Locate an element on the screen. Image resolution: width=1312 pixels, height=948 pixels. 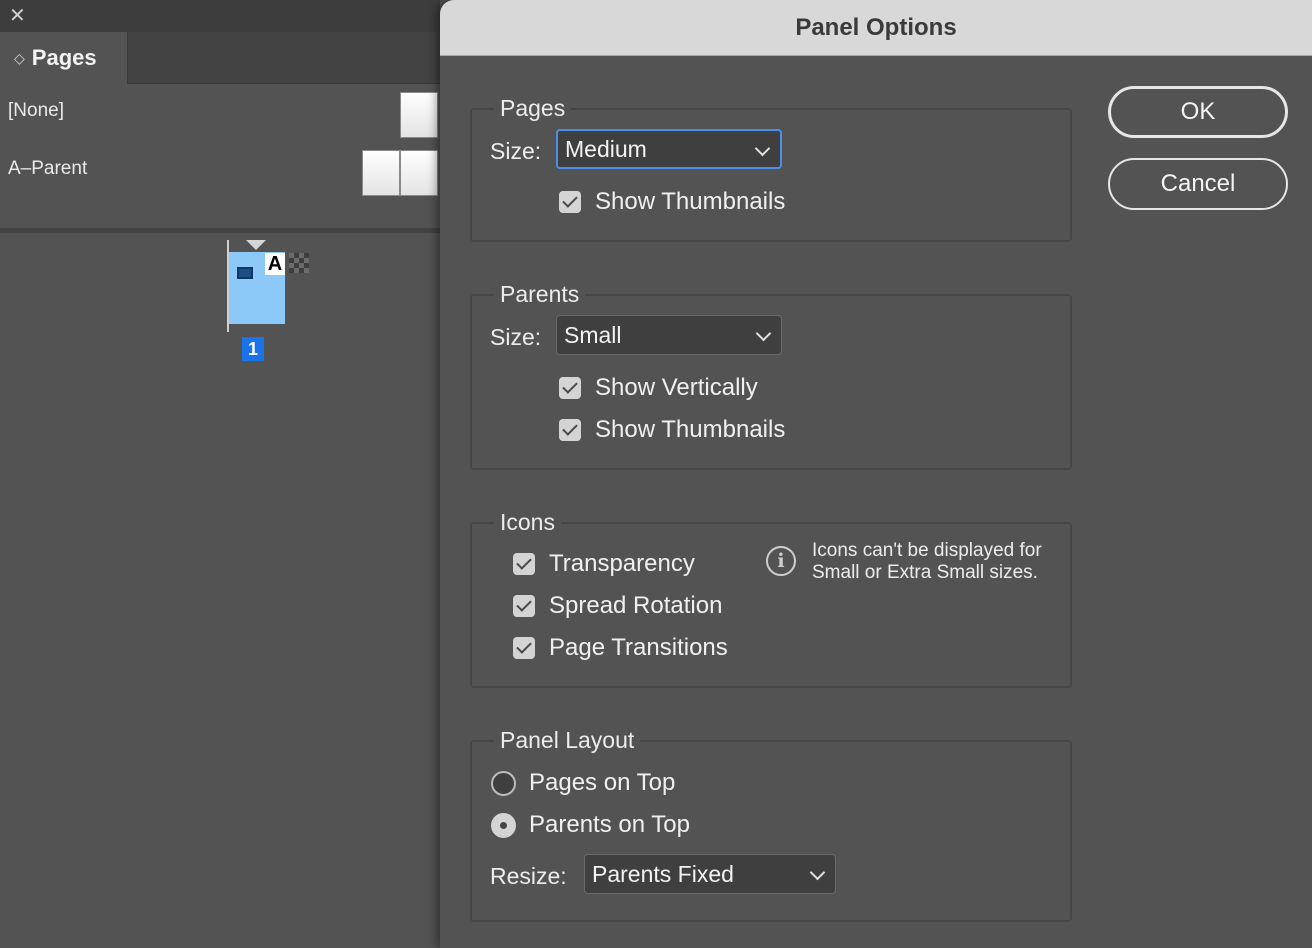
parent-row-a: A–Parent is located at coordinates (220, 172).